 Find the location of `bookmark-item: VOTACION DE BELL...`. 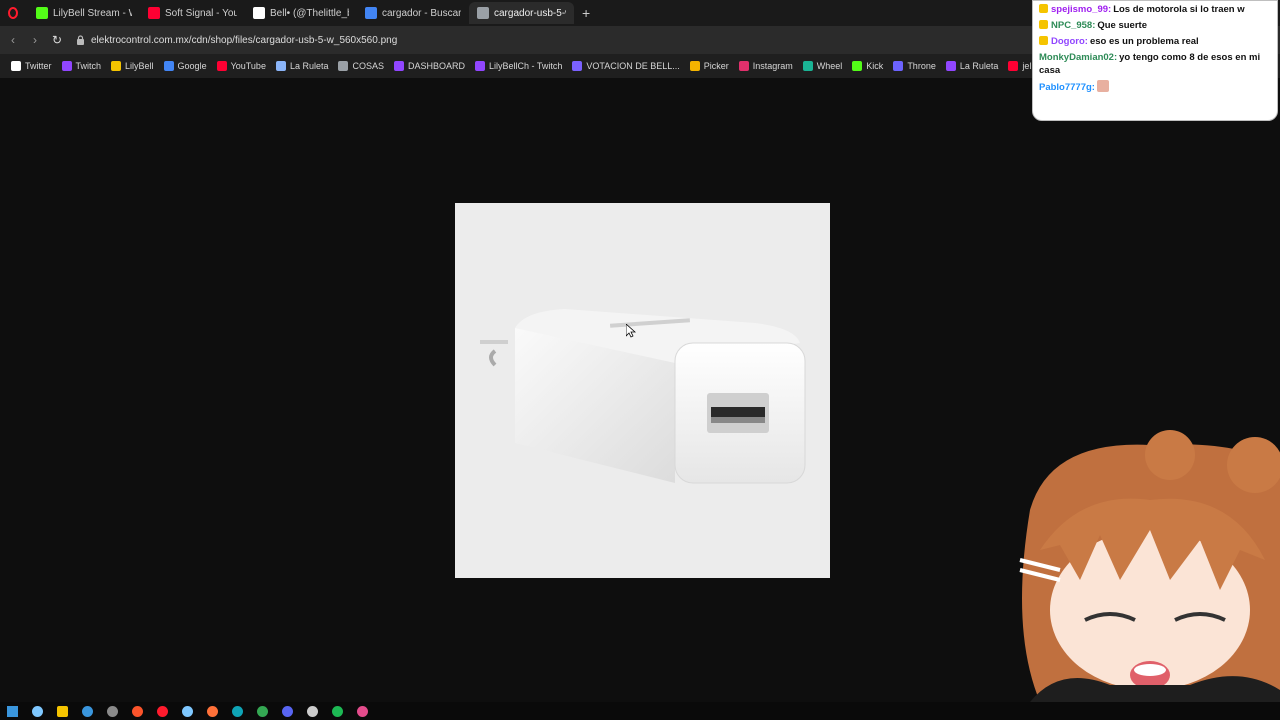

bookmark-item: VOTACION DE BELL... is located at coordinates (625, 66).